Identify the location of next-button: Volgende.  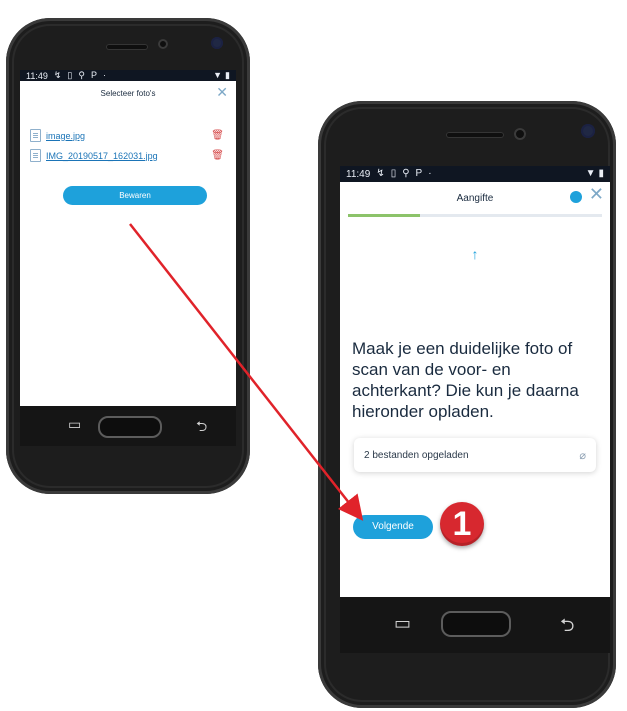
(393, 527).